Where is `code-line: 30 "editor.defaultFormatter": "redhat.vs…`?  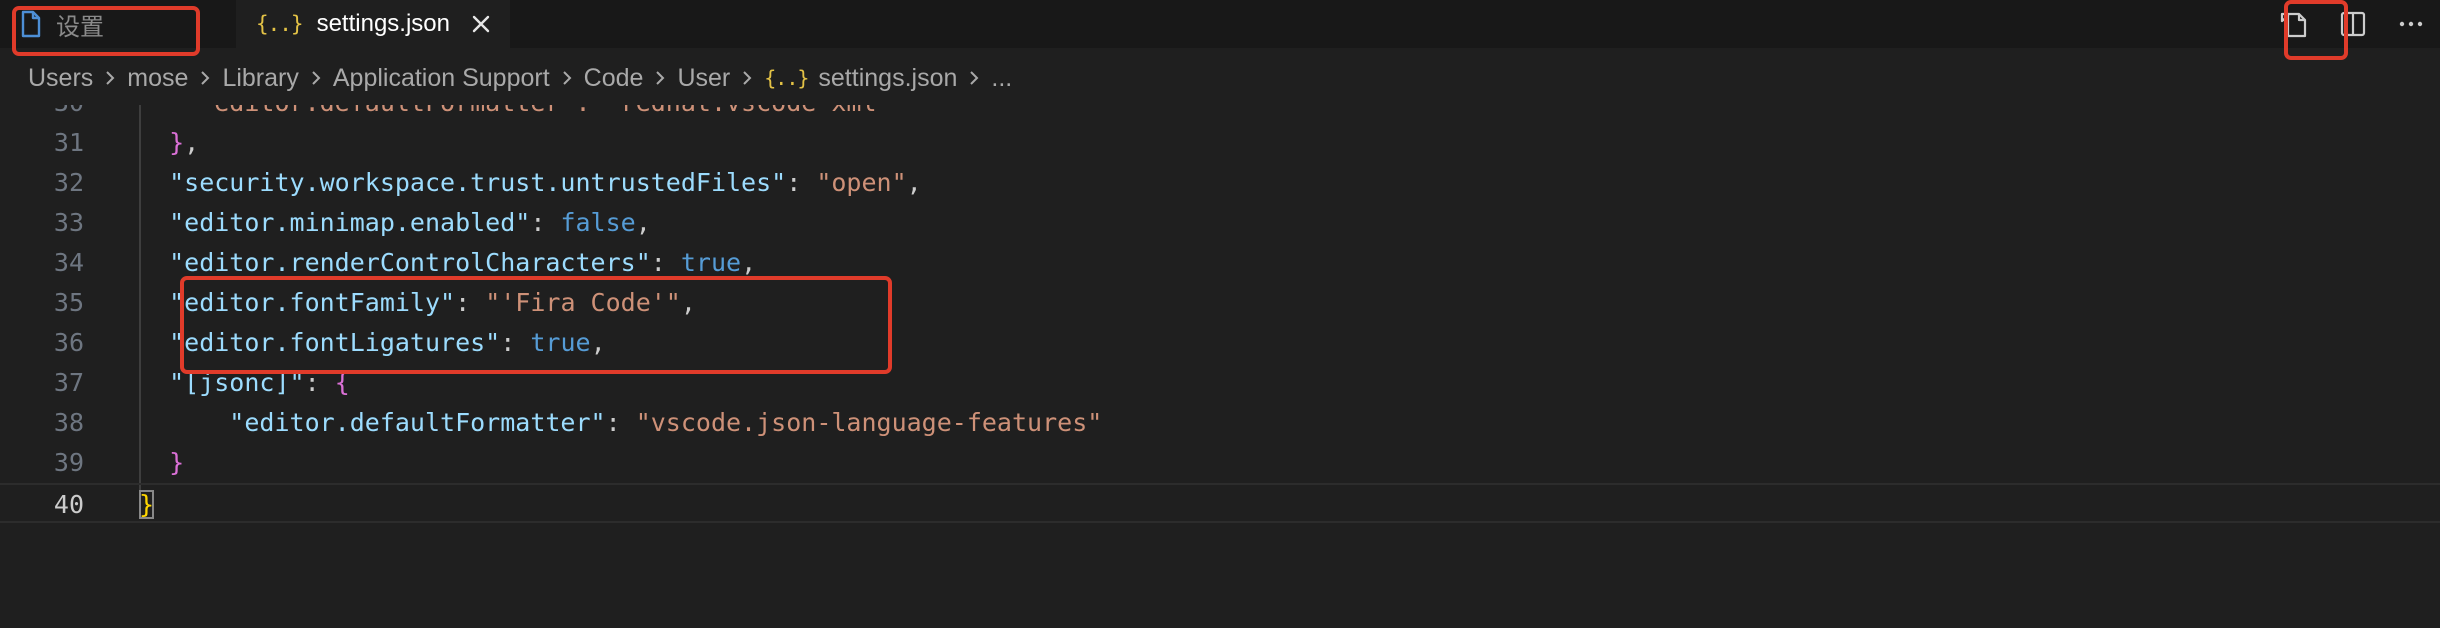 code-line: 30 "editor.defaultFormatter": "redhat.vs… is located at coordinates (1220, 114).